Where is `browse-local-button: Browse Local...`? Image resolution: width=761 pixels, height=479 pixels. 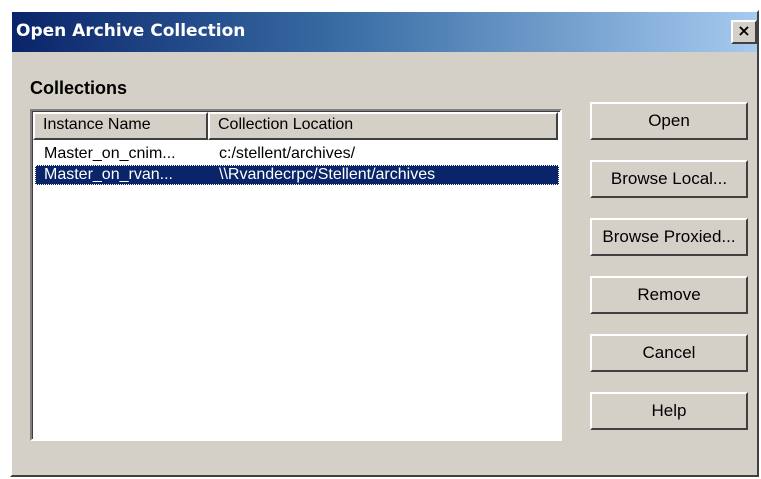
browse-local-button: Browse Local... is located at coordinates (669, 179).